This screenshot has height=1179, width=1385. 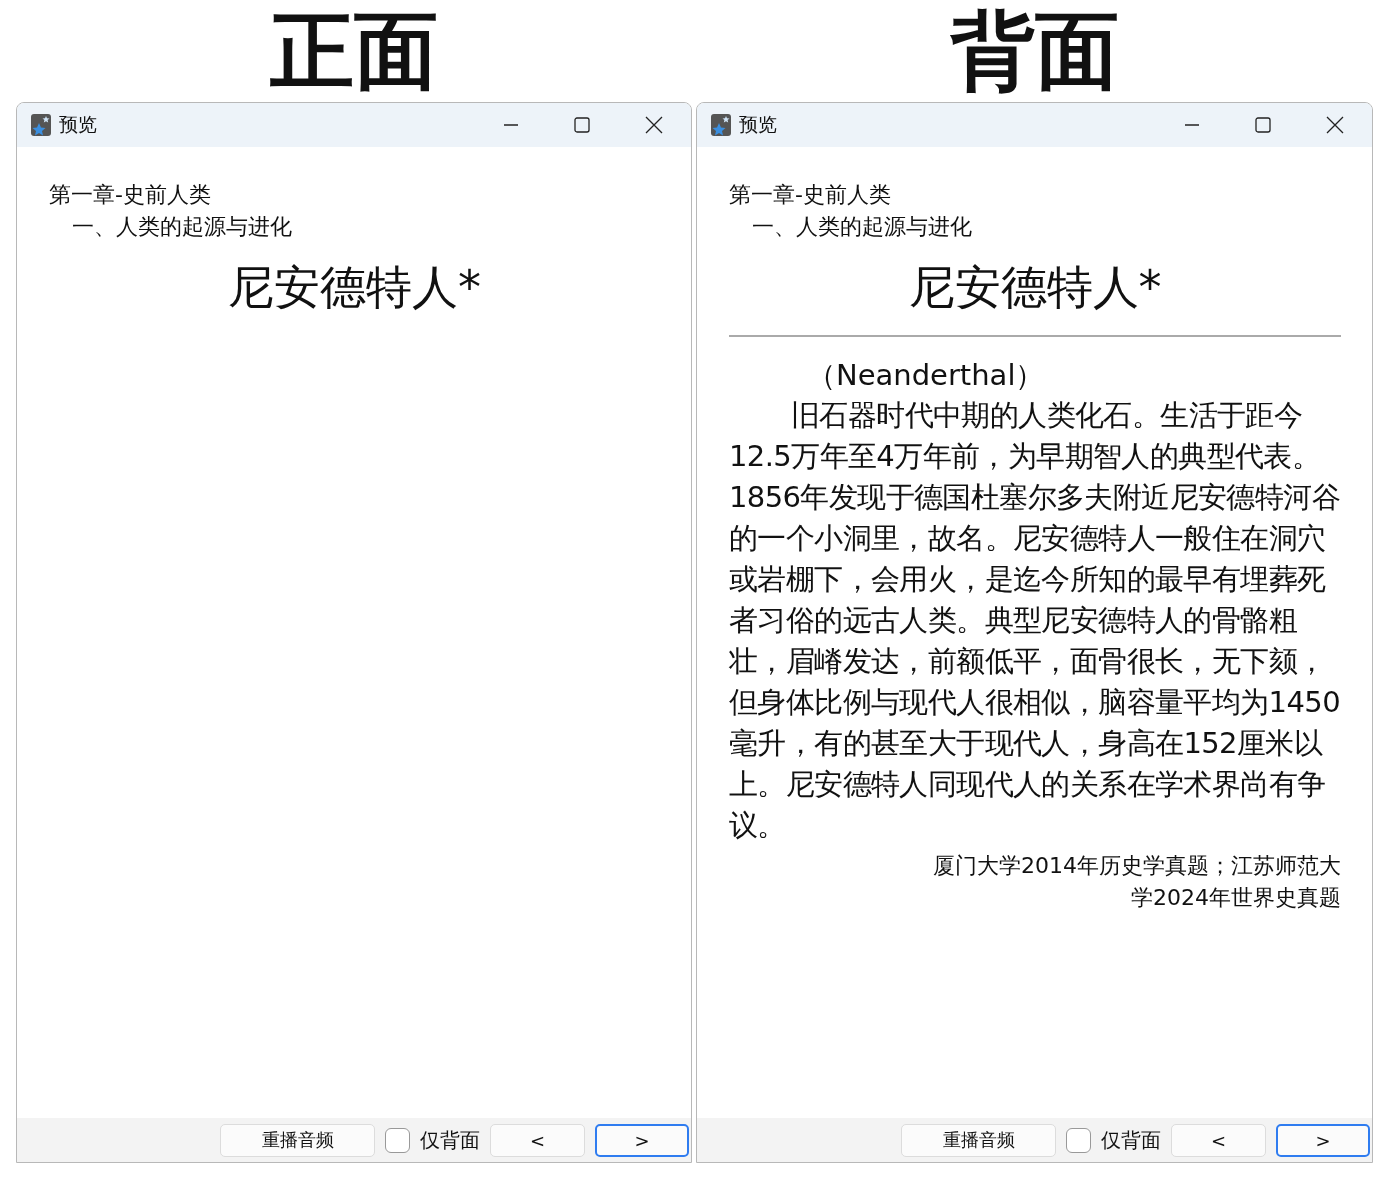 I want to click on english-name: （Neanderthal）, so click(x=926, y=375).